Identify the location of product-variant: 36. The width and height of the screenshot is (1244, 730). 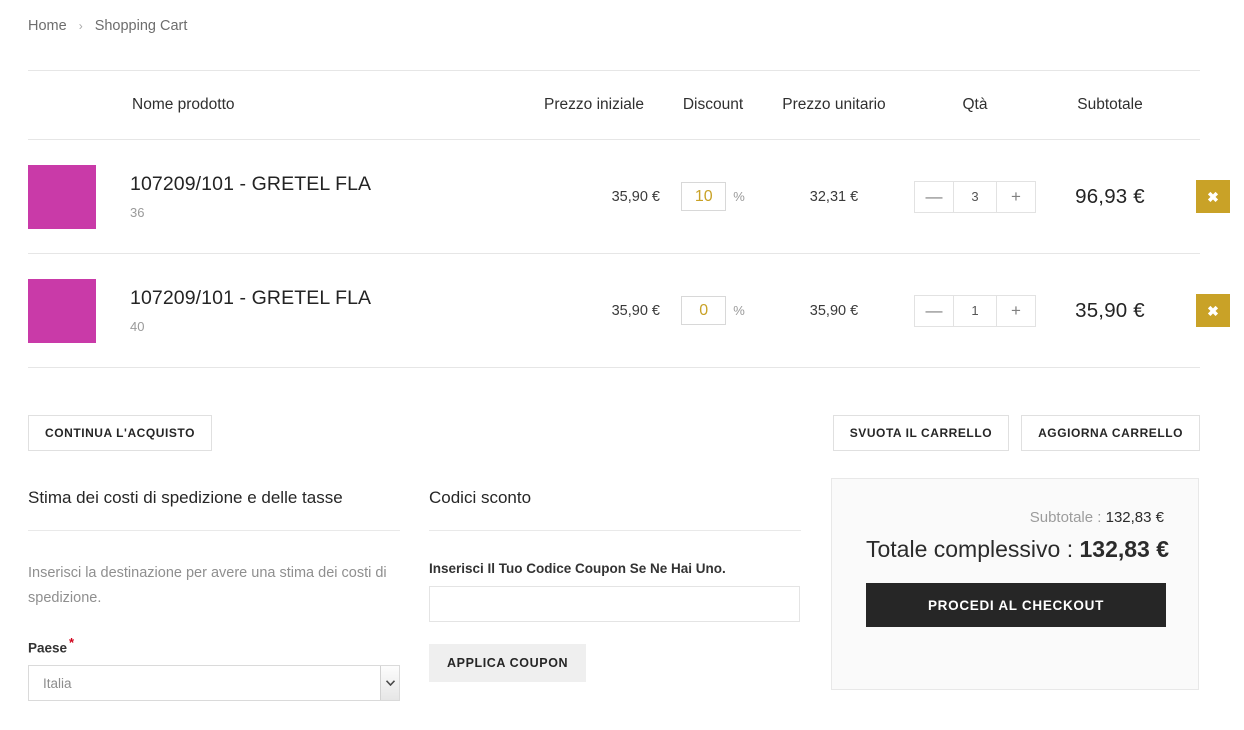
(137, 213).